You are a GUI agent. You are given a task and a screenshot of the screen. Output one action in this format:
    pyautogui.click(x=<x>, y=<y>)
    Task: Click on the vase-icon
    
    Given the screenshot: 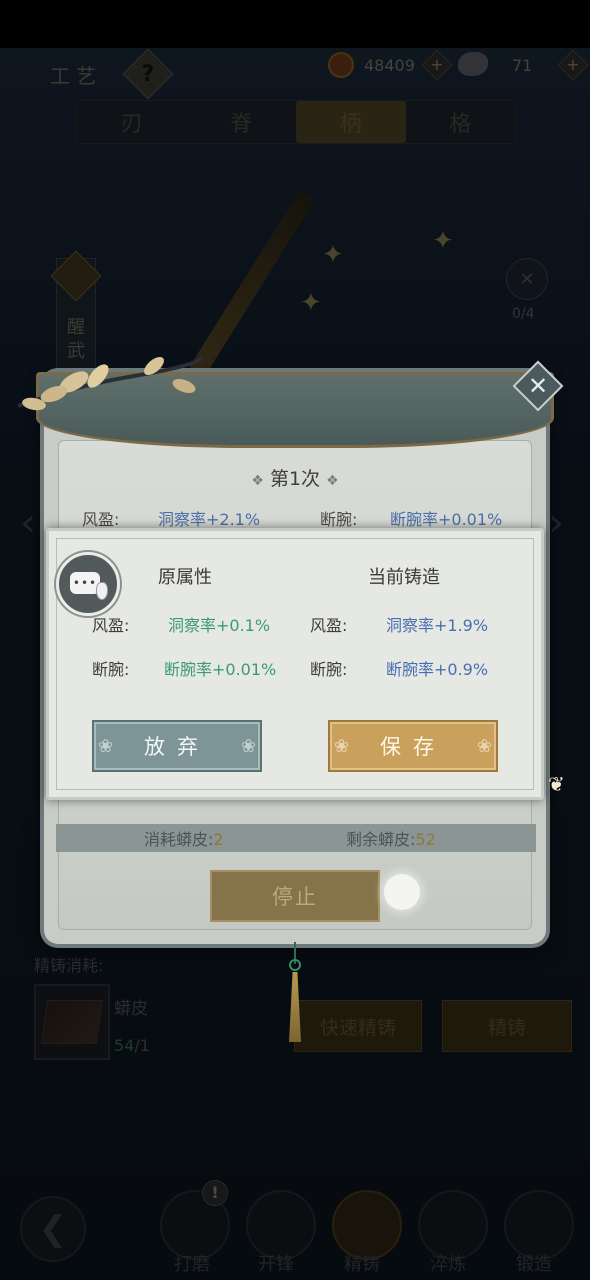 What is the action you would take?
    pyautogui.click(x=102, y=591)
    